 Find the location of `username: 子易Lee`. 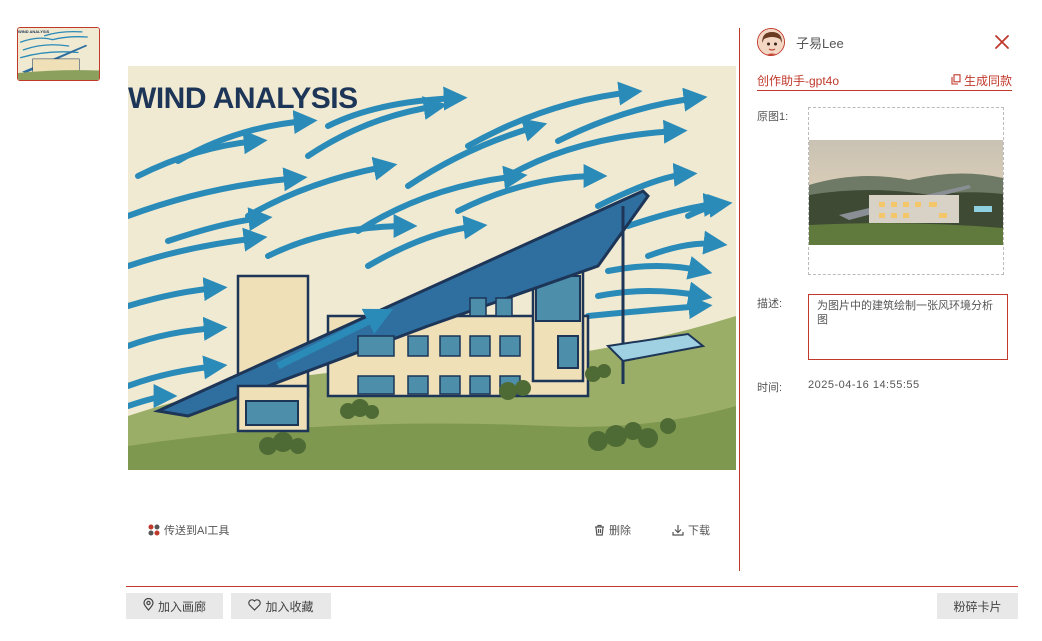

username: 子易Lee is located at coordinates (820, 42).